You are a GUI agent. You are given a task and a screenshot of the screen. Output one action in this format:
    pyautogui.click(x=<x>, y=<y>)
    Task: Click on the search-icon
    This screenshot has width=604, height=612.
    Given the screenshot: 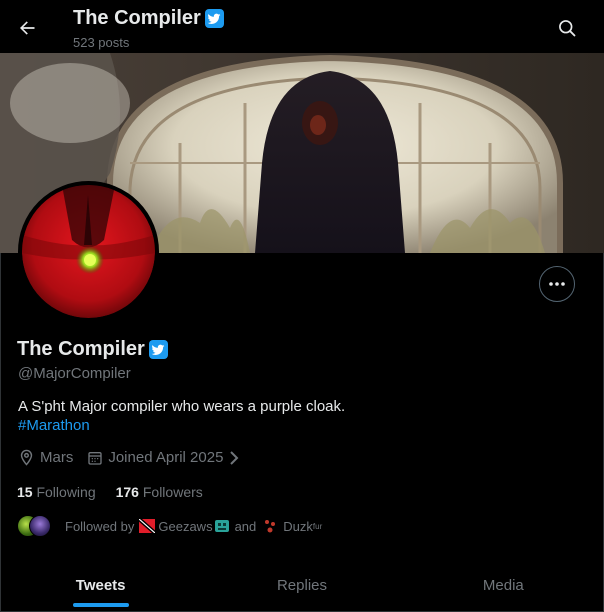 What is the action you would take?
    pyautogui.click(x=567, y=28)
    